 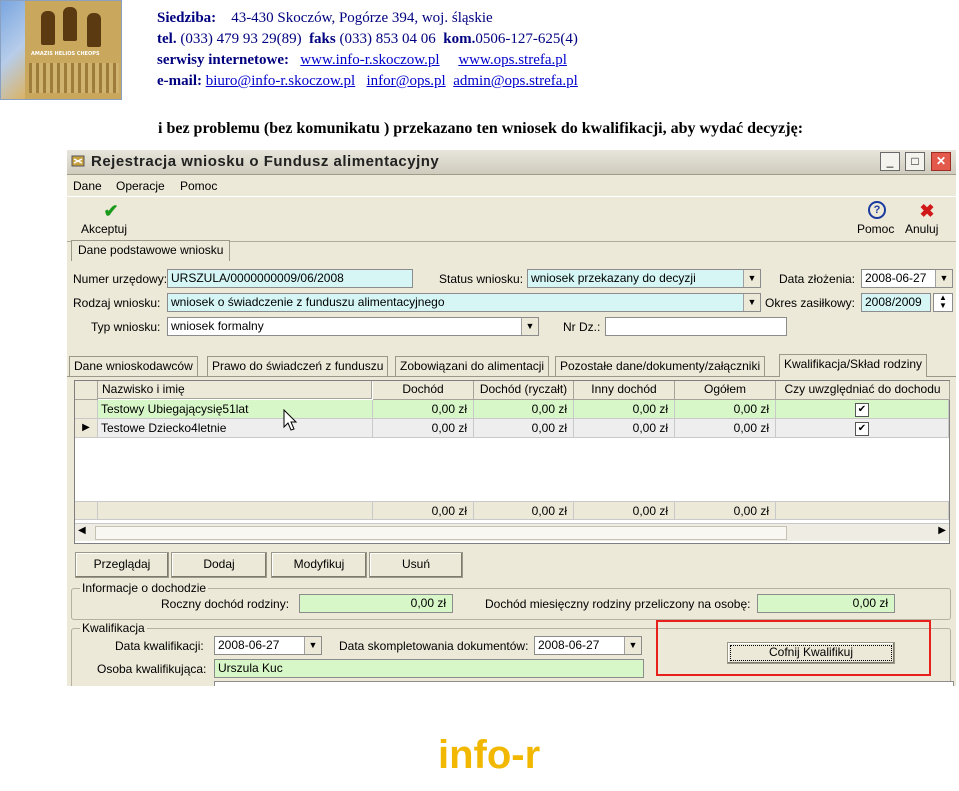 What do you see at coordinates (78, 161) in the screenshot?
I see `app-icon` at bounding box center [78, 161].